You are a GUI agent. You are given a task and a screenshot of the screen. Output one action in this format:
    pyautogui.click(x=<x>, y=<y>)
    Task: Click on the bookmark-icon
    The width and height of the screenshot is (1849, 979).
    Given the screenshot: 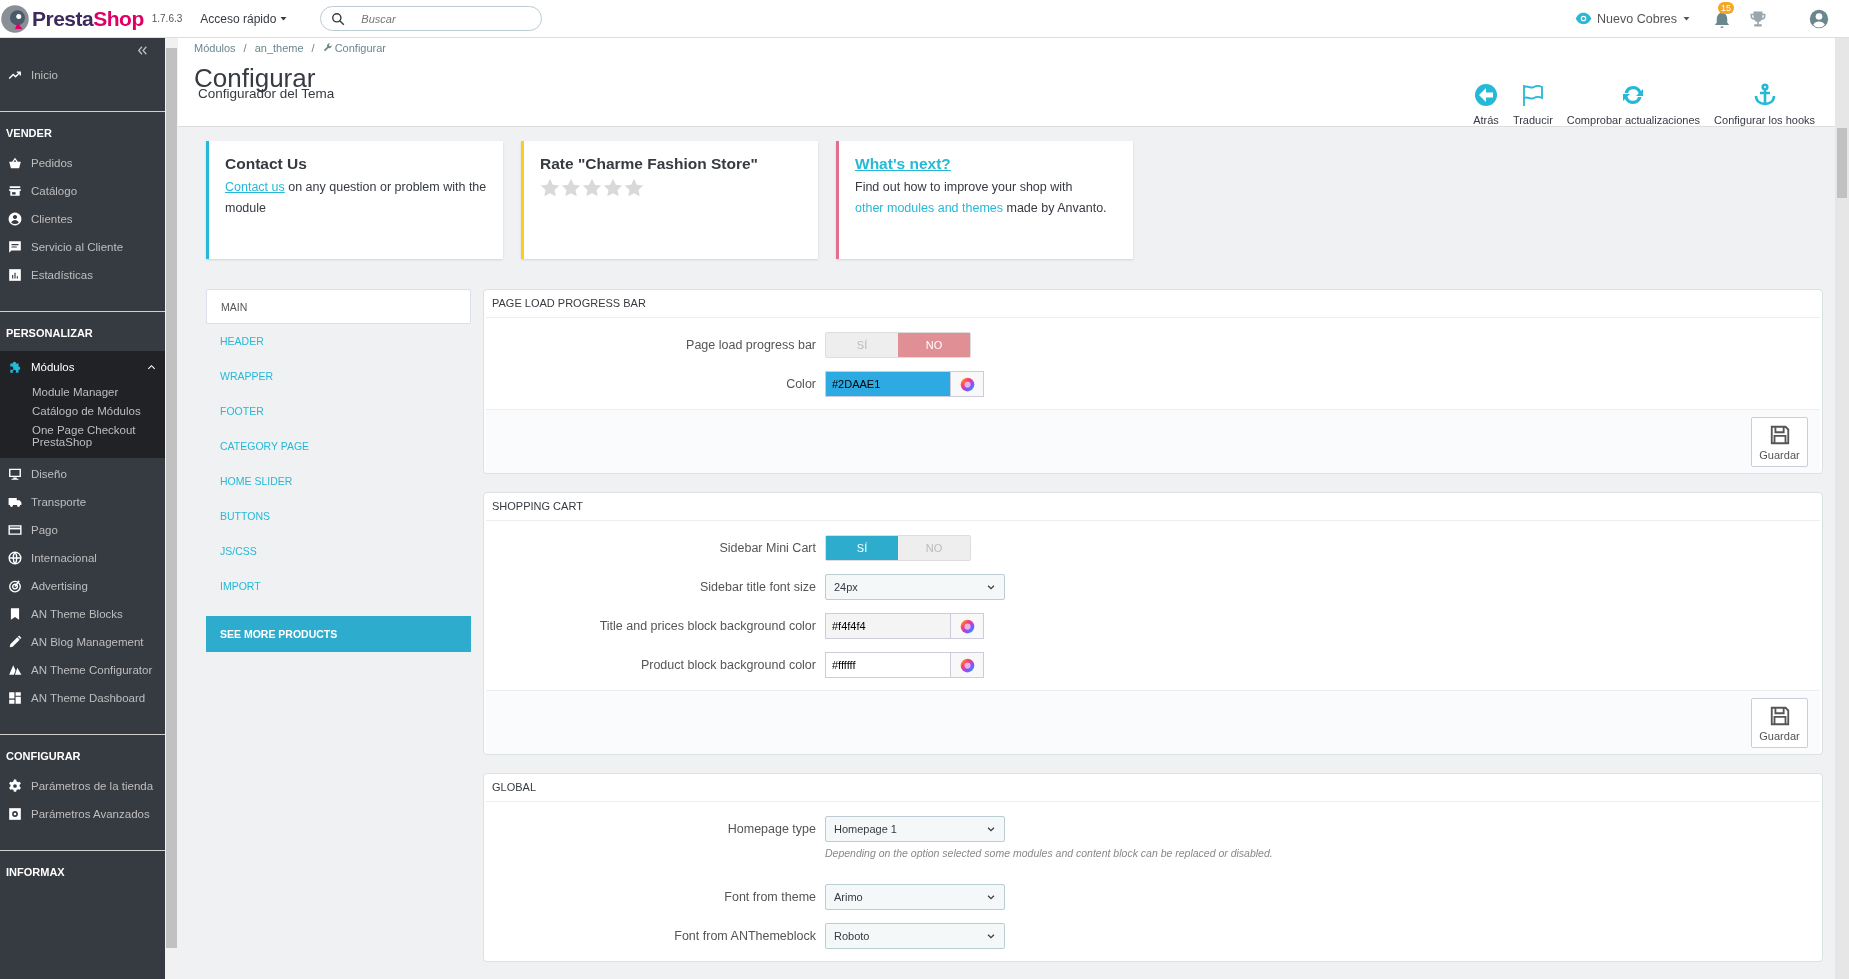 What is the action you would take?
    pyautogui.click(x=15, y=614)
    